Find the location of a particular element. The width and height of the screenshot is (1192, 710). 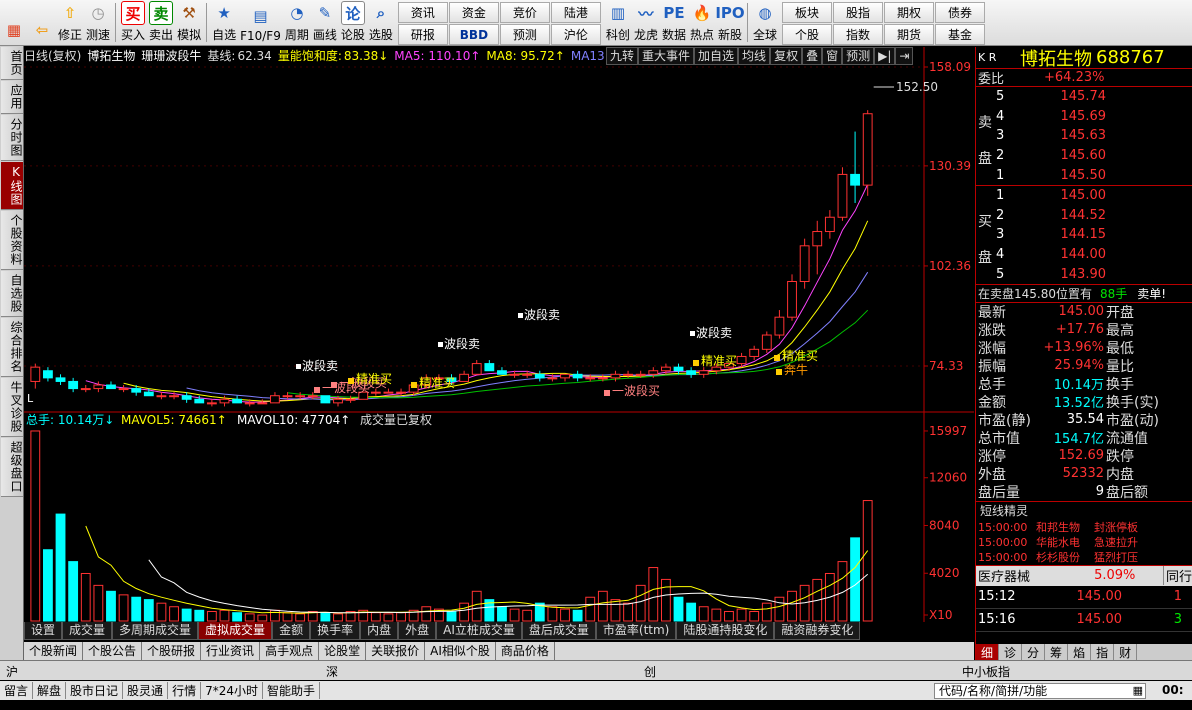

toolbar-right-5: 指数 is located at coordinates (858, 34).